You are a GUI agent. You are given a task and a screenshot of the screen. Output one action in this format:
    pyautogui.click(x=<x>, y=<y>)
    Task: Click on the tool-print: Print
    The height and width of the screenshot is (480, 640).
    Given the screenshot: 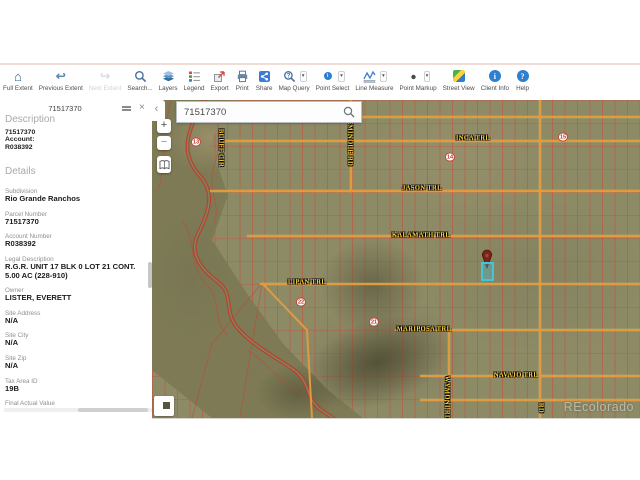 What is the action you would take?
    pyautogui.click(x=242, y=80)
    